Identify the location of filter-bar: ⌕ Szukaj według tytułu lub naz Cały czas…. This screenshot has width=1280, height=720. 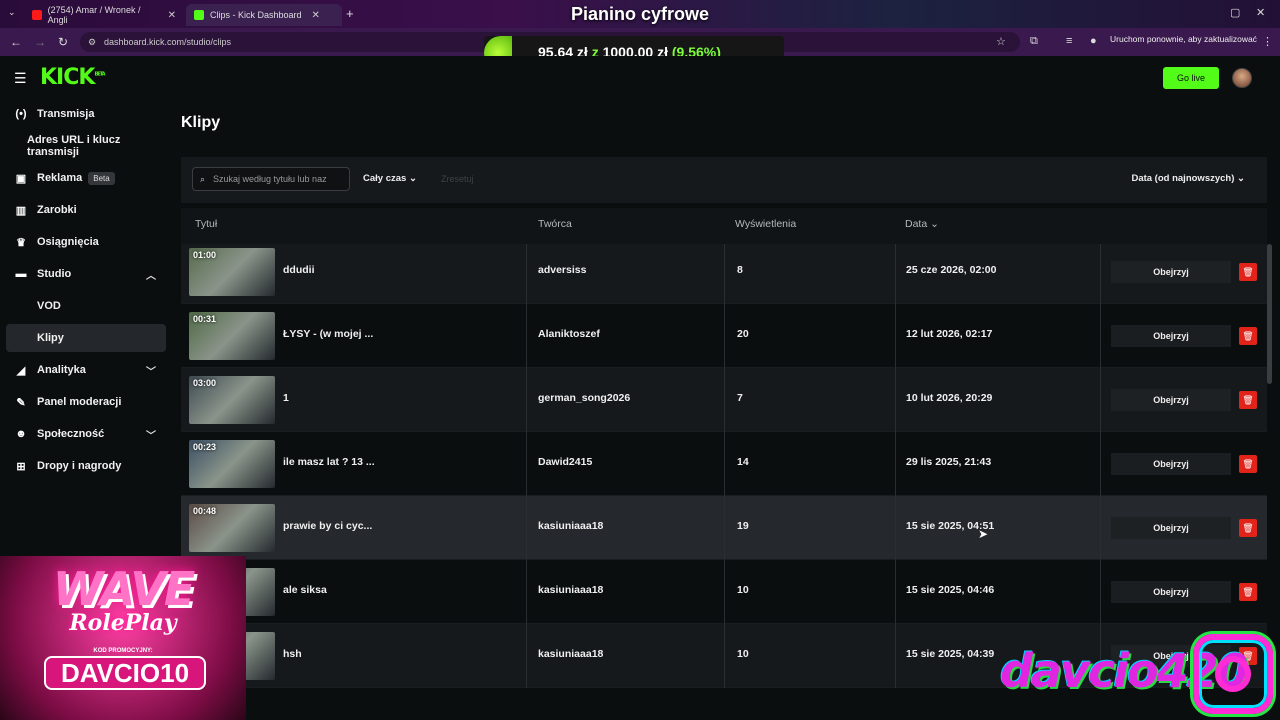
(724, 180).